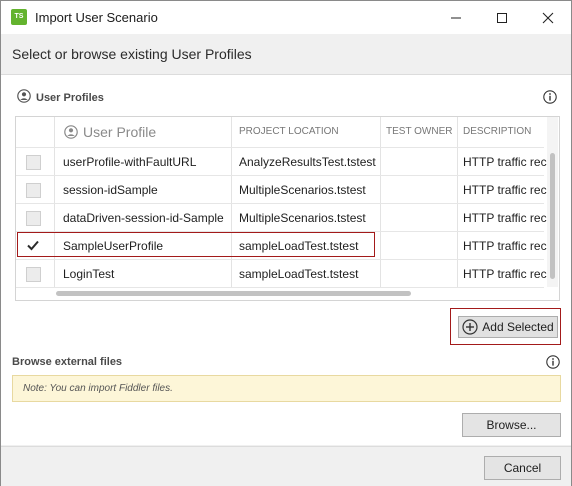 This screenshot has width=572, height=486. Describe the element at coordinates (286, 54) in the screenshot. I see `dialog-subheader: Select or browse existing User Profiles` at that location.